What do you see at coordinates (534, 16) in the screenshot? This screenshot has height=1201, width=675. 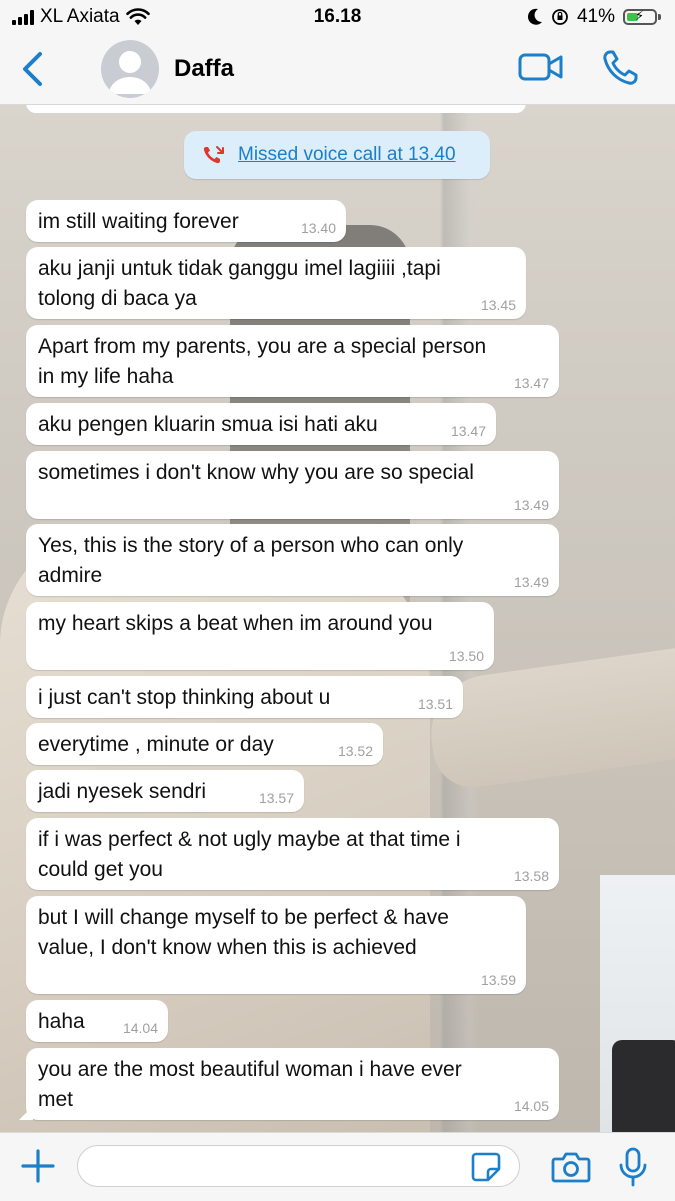 I see `do-not-disturb-moon-icon` at bounding box center [534, 16].